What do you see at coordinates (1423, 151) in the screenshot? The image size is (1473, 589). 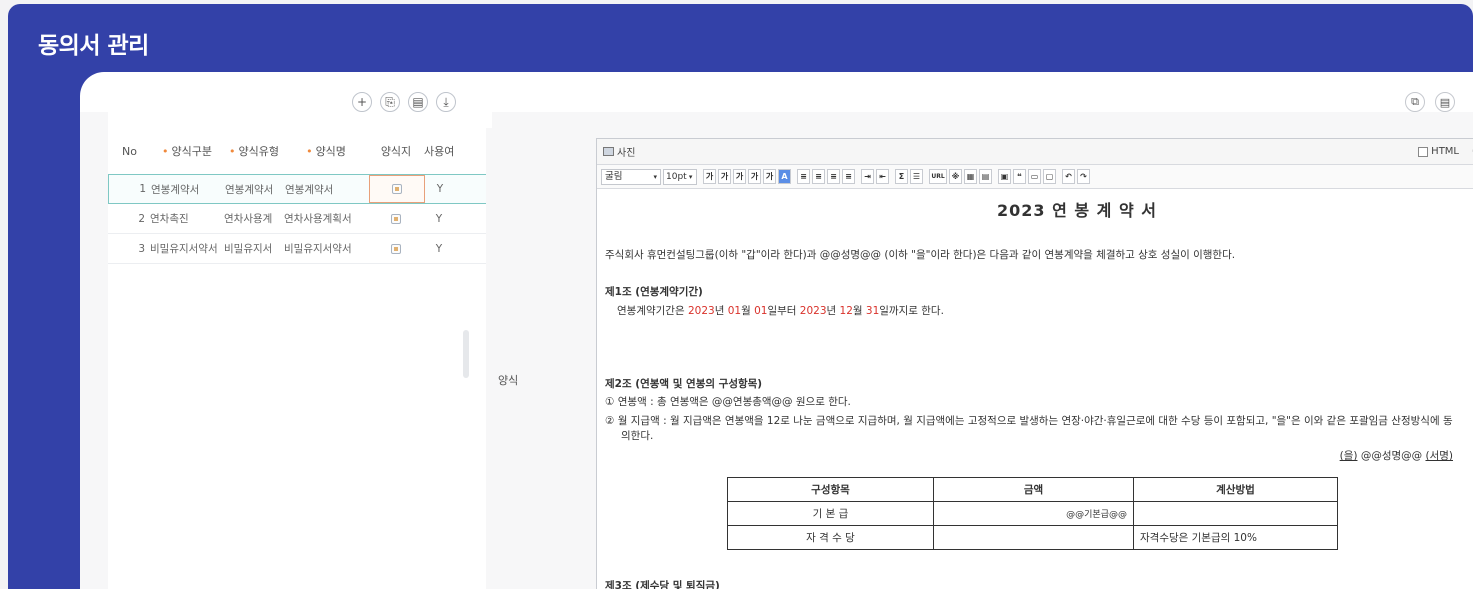 I see `html-checkbox` at bounding box center [1423, 151].